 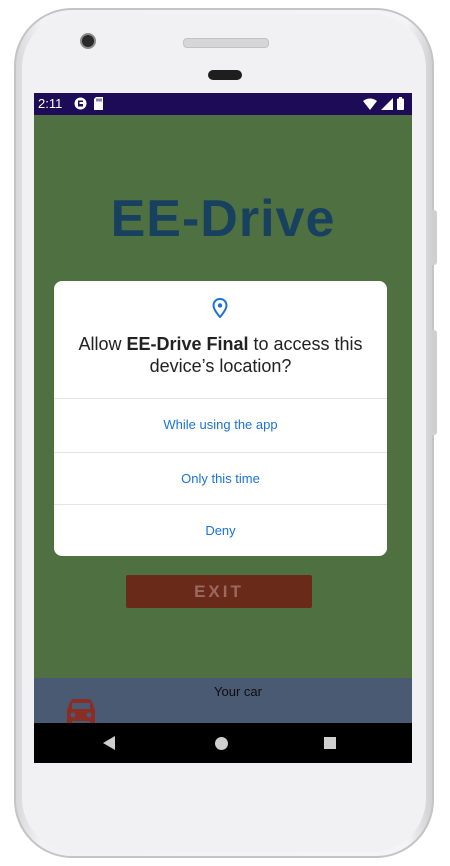 I want to click on wifi-icon, so click(x=370, y=104).